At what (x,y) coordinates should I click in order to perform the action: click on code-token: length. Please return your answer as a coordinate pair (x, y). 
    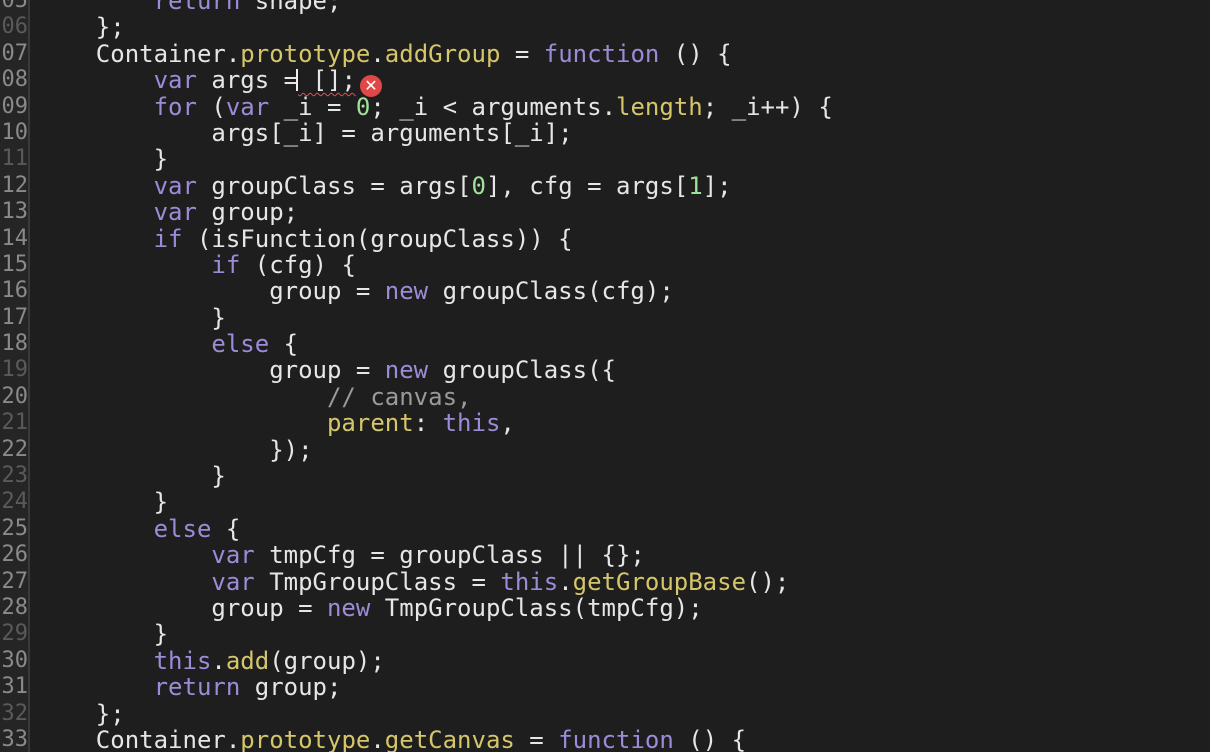
    Looking at the image, I should click on (659, 106).